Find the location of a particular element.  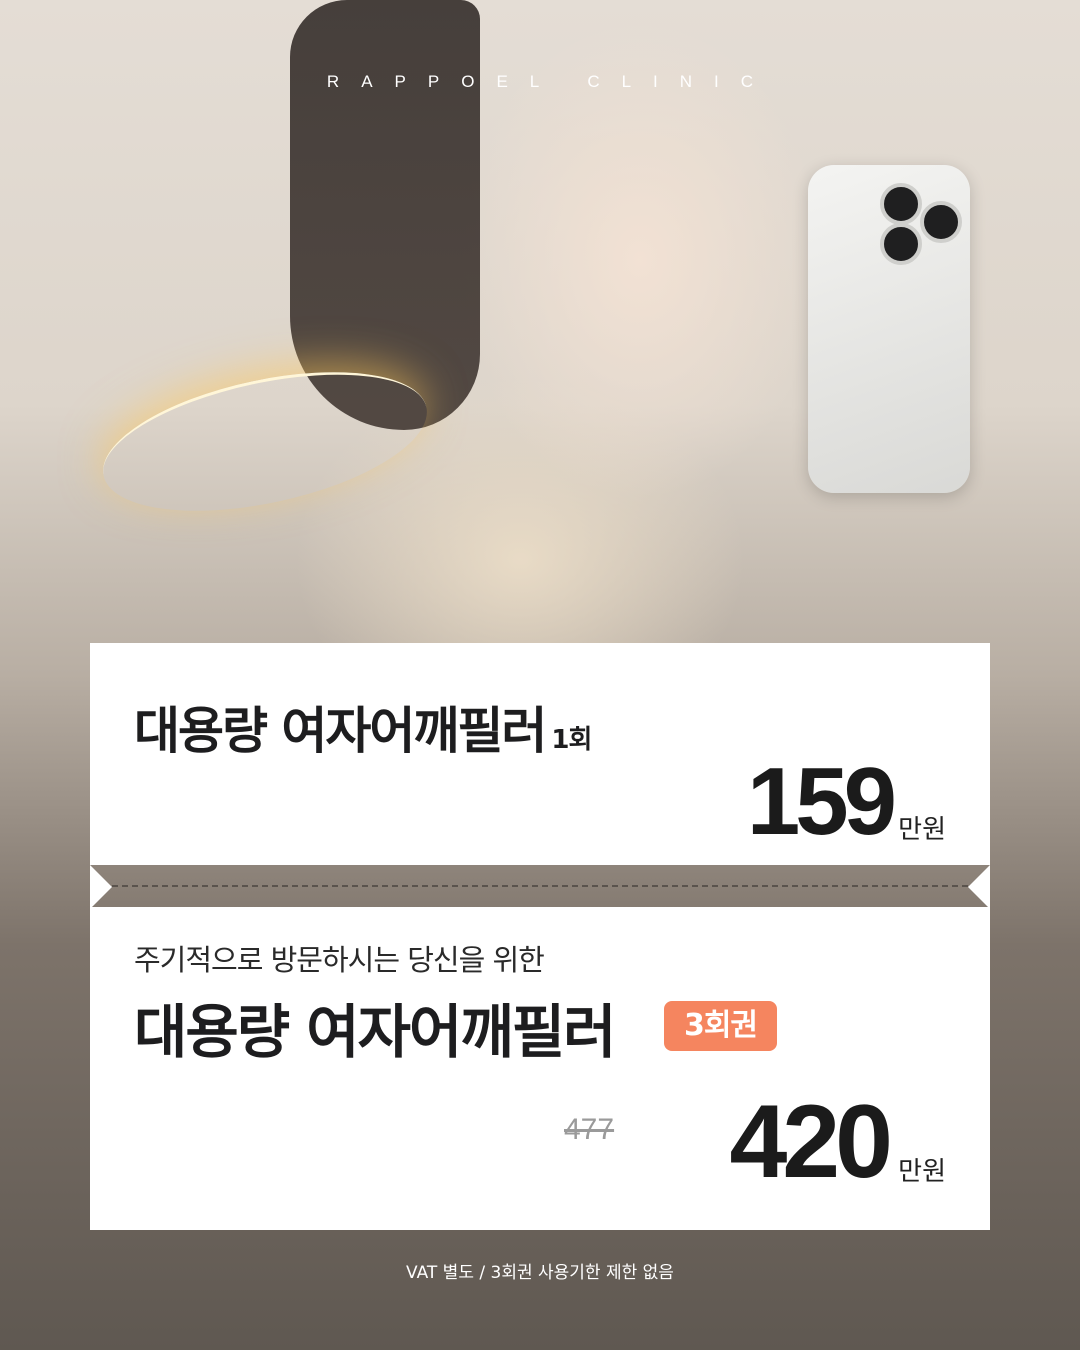

brand-logo-text: RAPPOEL CLINIC is located at coordinates (551, 81).